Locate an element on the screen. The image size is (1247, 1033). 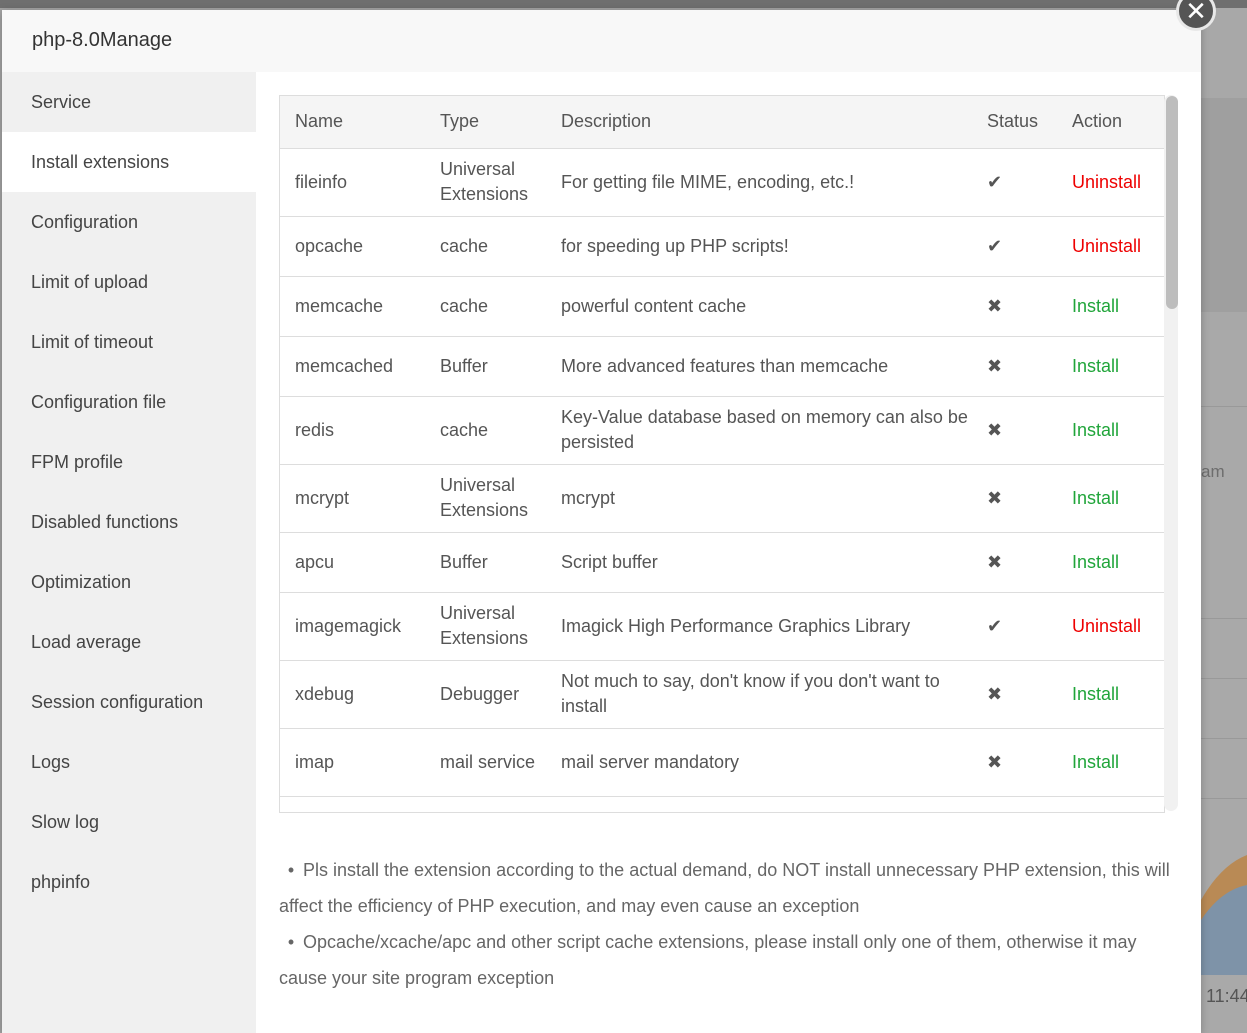
cell-description: for speeding up PHP scripts! is located at coordinates (759, 246).